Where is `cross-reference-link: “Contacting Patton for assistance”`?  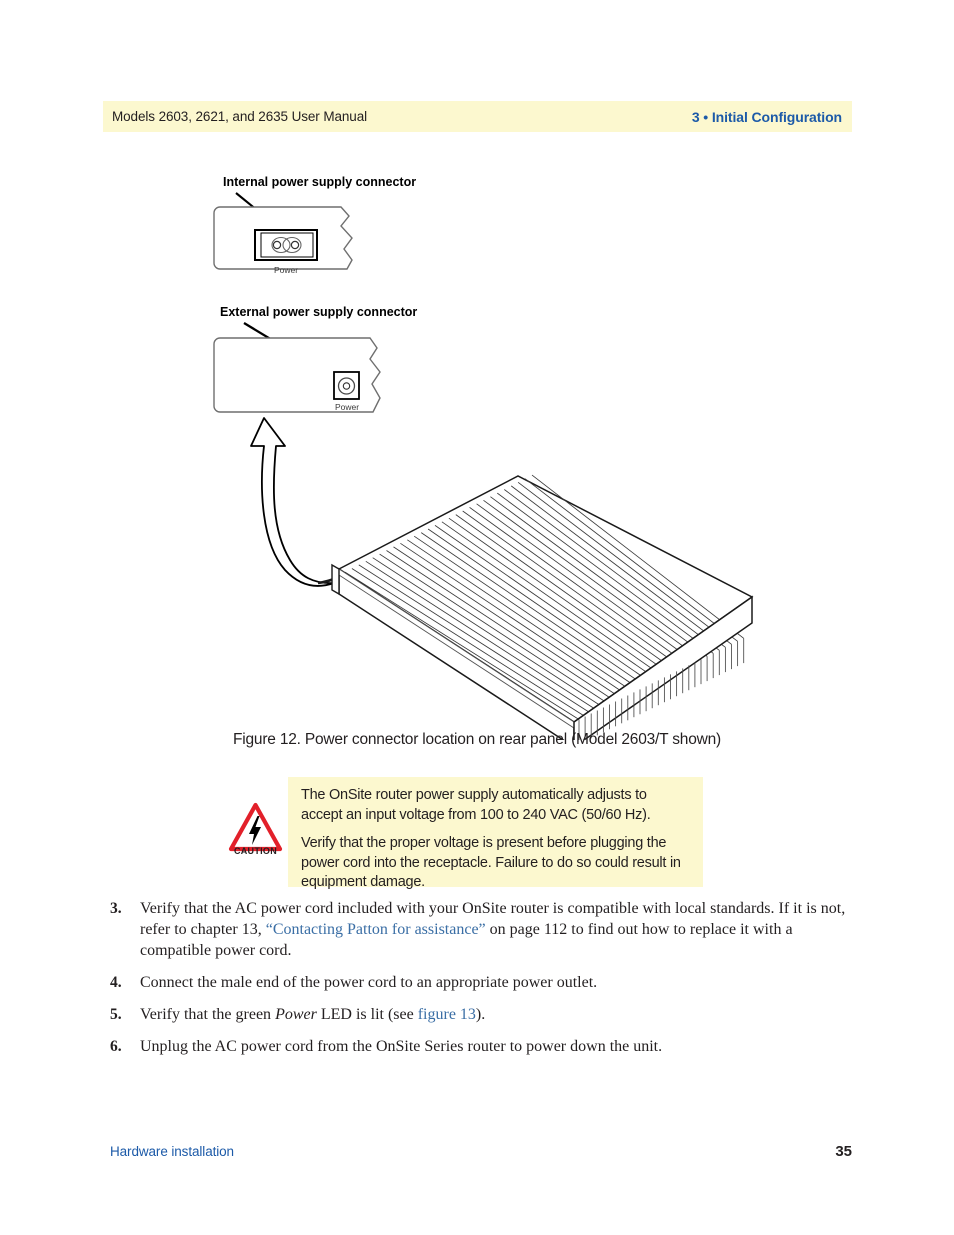 cross-reference-link: “Contacting Patton for assistance” is located at coordinates (376, 929).